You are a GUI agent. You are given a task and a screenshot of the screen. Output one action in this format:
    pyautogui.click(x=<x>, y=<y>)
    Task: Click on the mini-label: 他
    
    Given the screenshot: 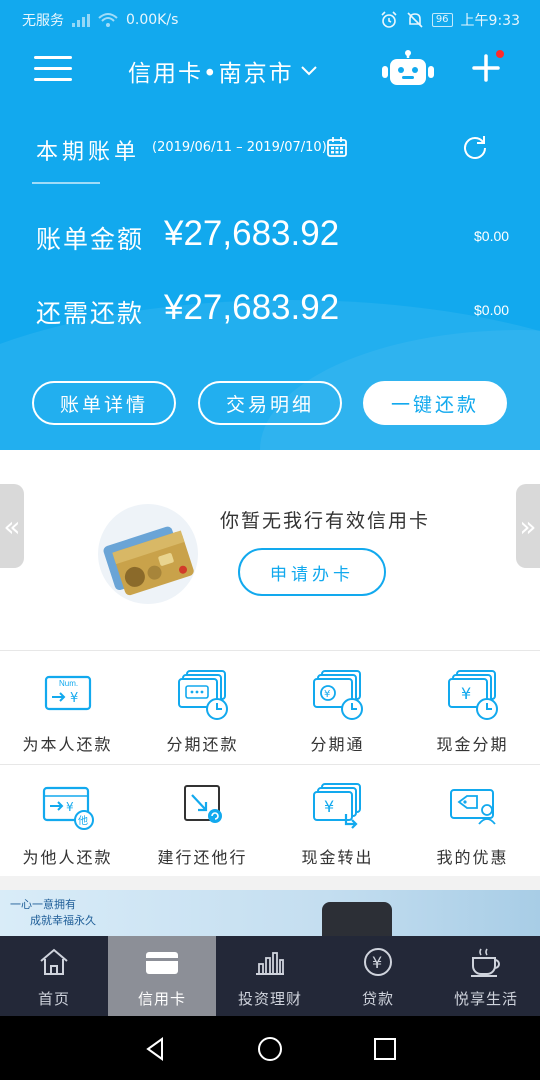 What is the action you would take?
    pyautogui.click(x=83, y=820)
    